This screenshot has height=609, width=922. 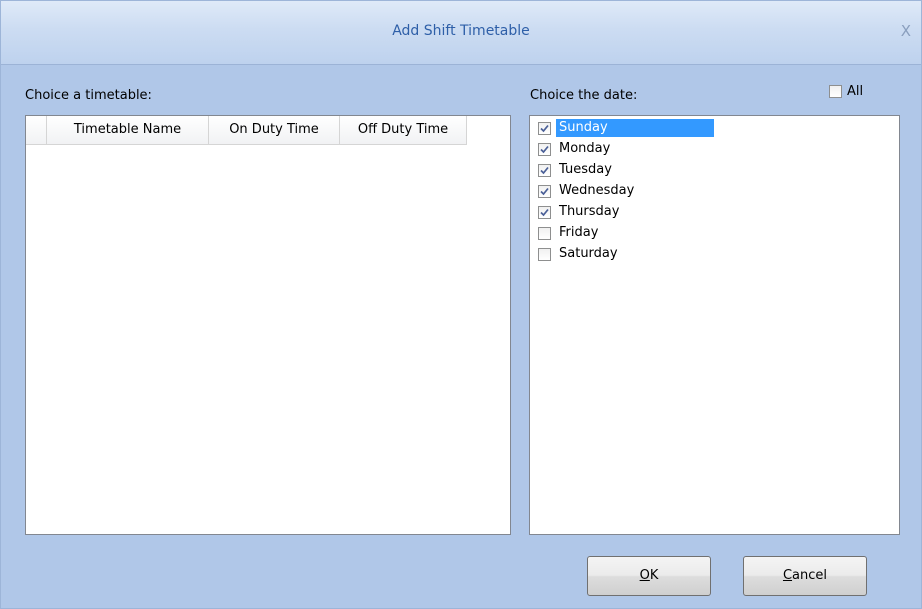 I want to click on date-item-label: Thursday, so click(x=589, y=211).